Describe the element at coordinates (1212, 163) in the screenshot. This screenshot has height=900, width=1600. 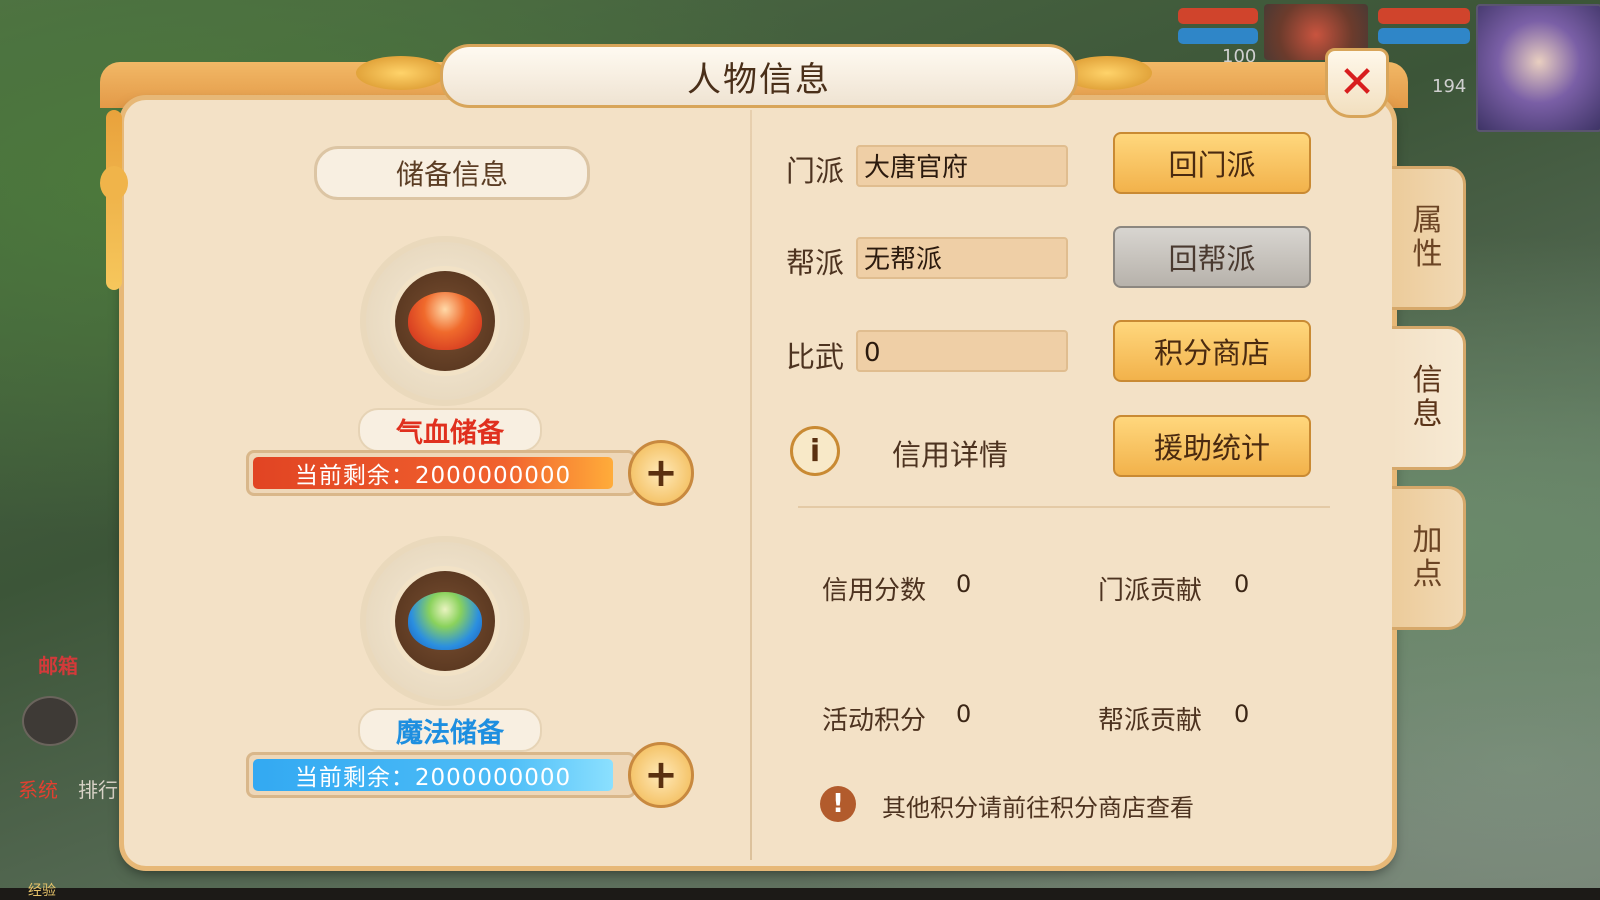
I see `return-sect-button: 回门派` at that location.